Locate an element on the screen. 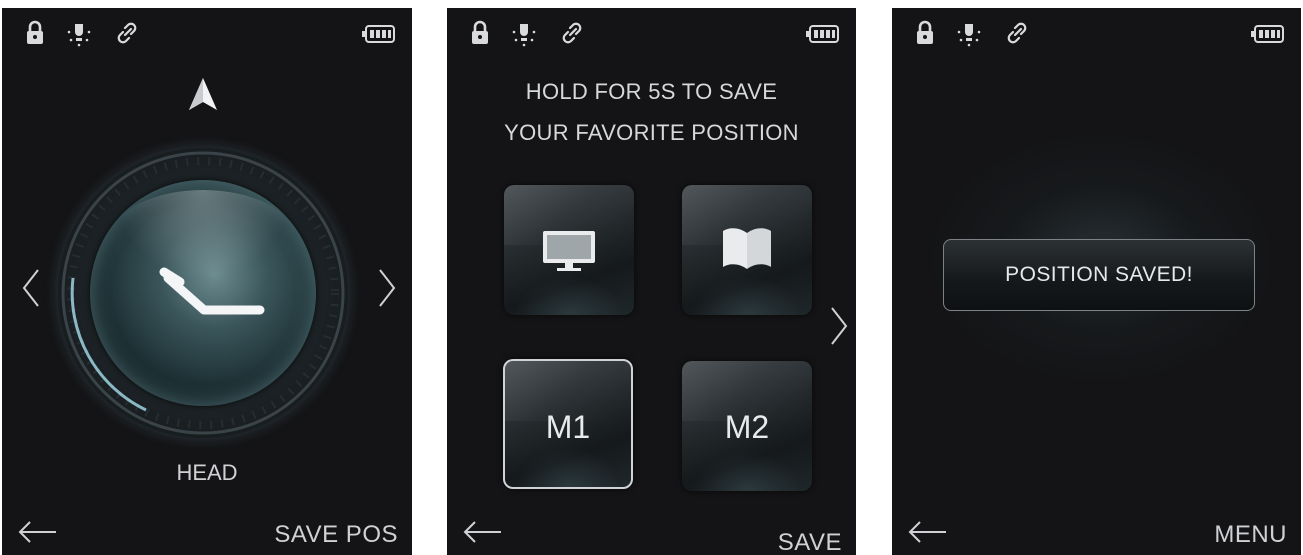 The height and width of the screenshot is (555, 1303). book-icon is located at coordinates (747, 248).